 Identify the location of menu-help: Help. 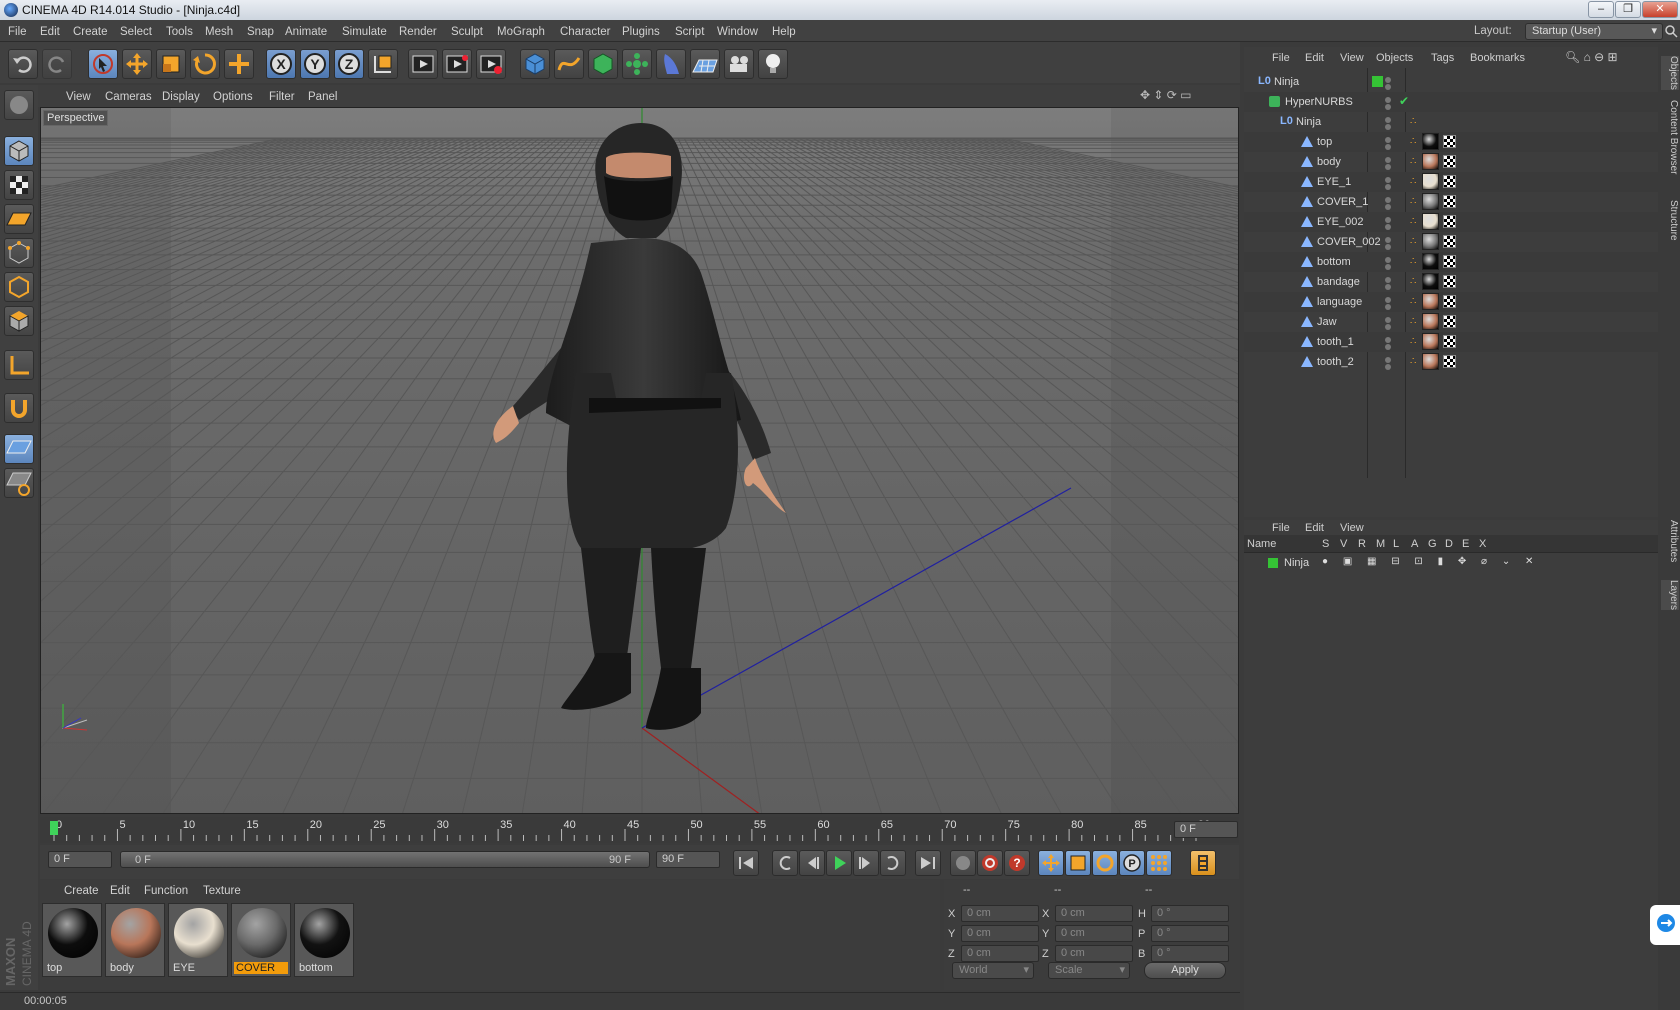
(784, 32).